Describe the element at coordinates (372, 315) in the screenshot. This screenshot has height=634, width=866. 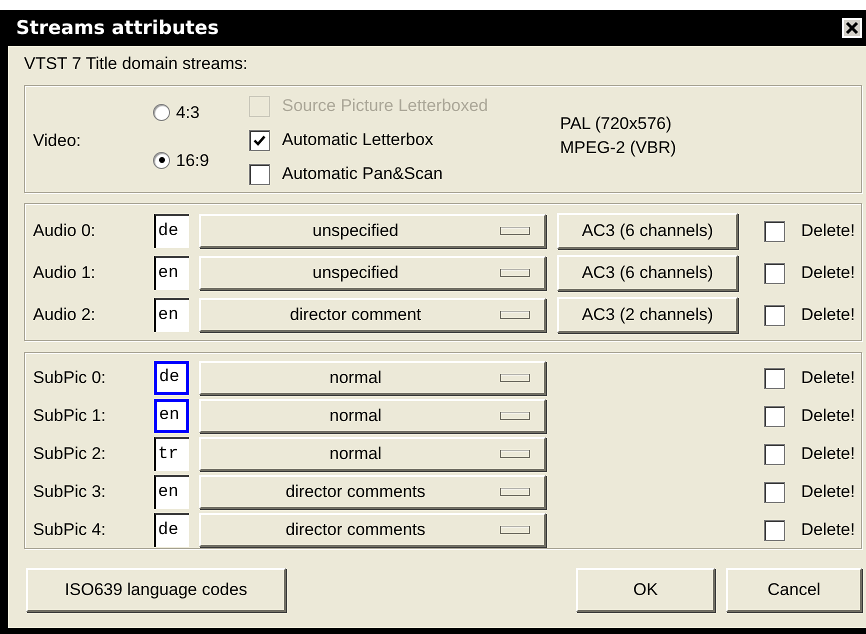
I see `mode-dropdown: director comment` at that location.